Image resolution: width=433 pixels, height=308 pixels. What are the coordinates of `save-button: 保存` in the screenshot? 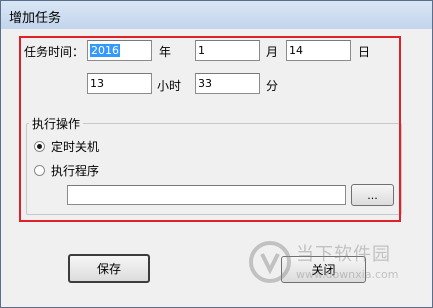 It's located at (109, 268).